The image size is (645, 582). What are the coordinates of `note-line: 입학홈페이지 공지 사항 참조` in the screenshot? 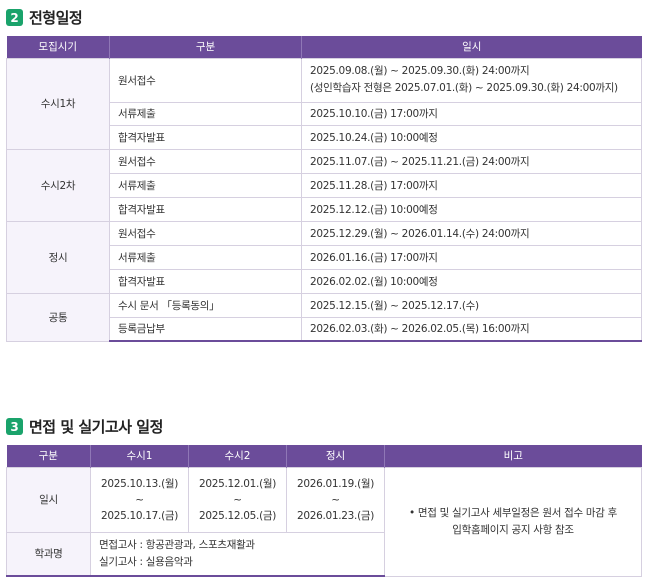 It's located at (513, 529).